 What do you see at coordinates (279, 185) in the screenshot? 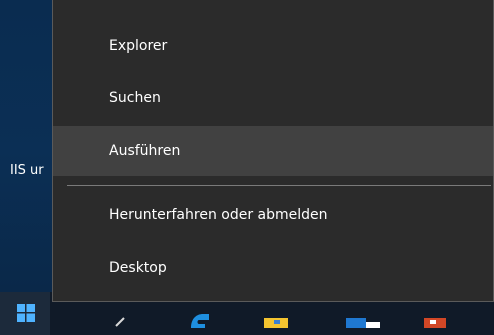
I see `menu-separator` at bounding box center [279, 185].